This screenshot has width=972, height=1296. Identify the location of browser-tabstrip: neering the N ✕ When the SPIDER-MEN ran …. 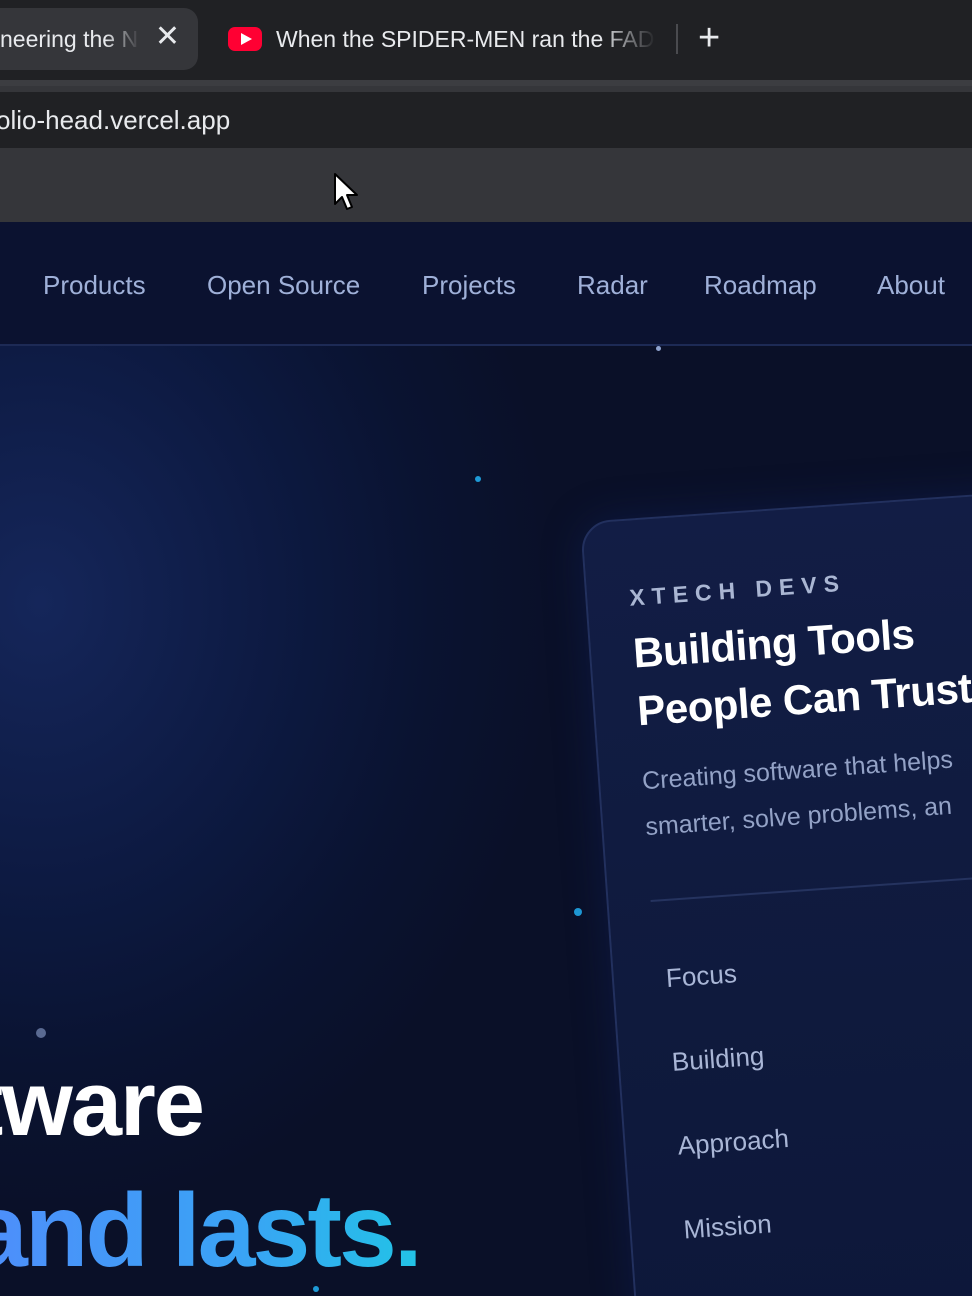
(486, 40).